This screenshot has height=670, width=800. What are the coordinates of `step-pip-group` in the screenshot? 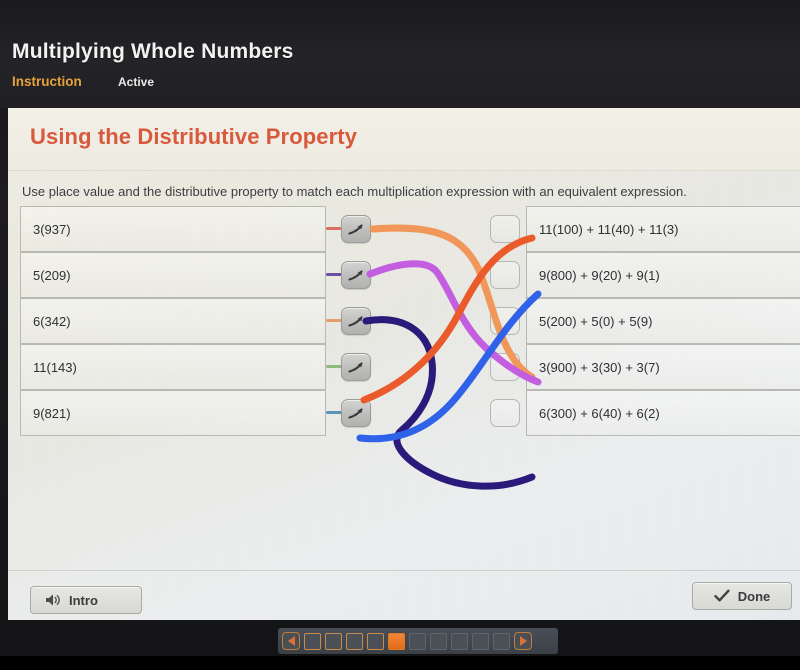 It's located at (407, 641).